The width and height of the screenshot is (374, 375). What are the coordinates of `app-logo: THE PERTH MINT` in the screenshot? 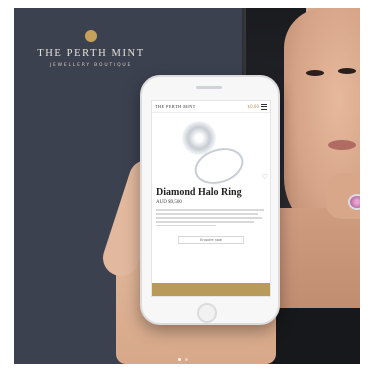 It's located at (175, 106).